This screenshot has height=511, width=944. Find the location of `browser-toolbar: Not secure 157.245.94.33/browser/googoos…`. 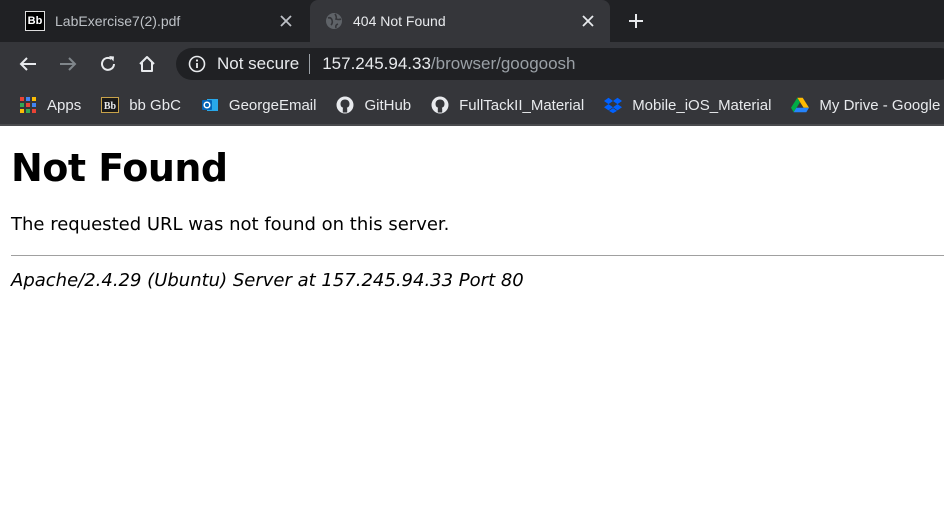

browser-toolbar: Not secure 157.245.94.33/browser/googoos… is located at coordinates (472, 64).